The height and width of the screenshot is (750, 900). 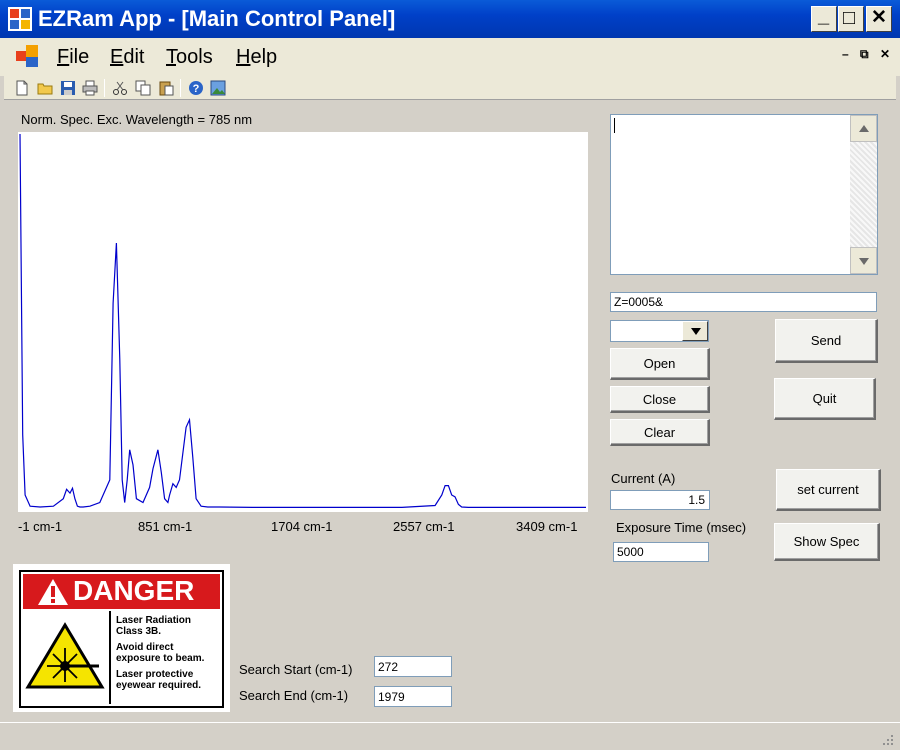 I want to click on help-icon: ?, so click(x=196, y=88).